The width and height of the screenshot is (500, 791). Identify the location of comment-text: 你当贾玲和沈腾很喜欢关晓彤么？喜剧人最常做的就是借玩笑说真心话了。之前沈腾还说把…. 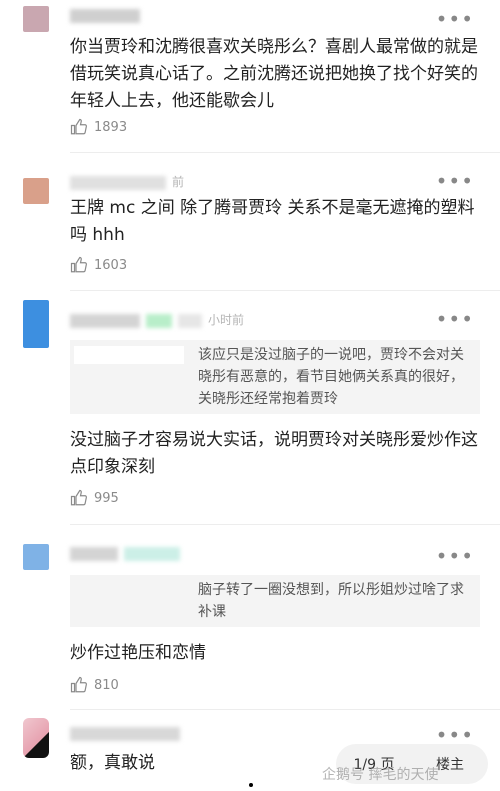
(274, 74).